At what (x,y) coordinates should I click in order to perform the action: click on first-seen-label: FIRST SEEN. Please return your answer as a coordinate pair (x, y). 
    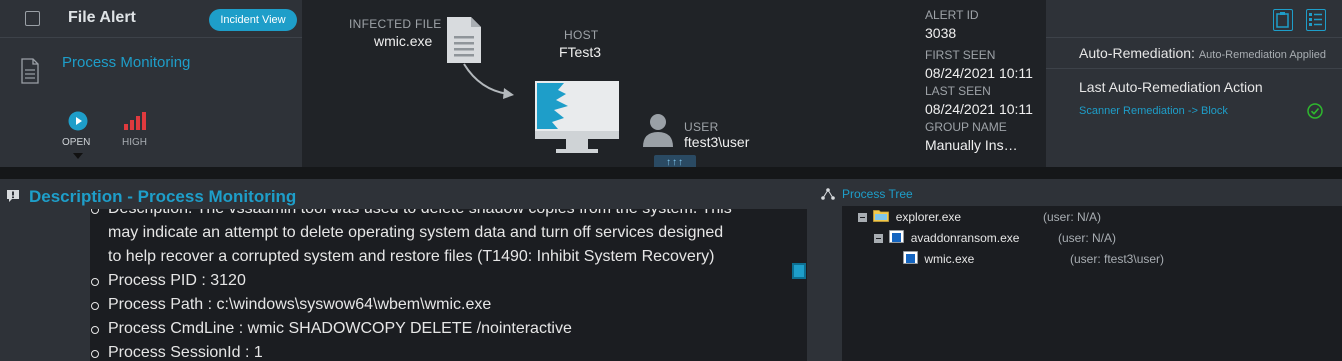
    Looking at the image, I should click on (960, 55).